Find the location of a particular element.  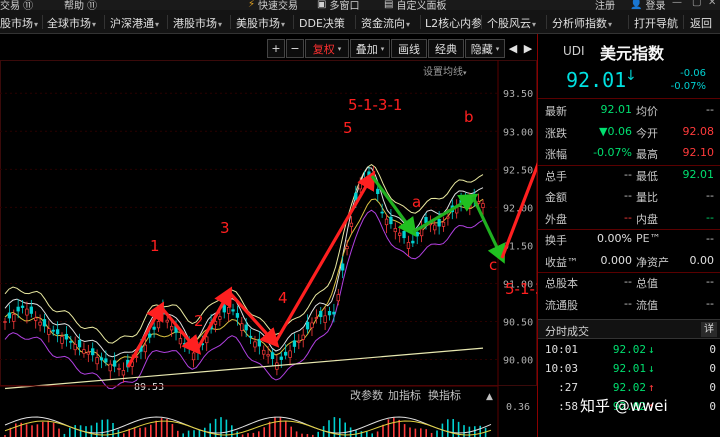

nav-stock-news: 个股风云▾ is located at coordinates (511, 23).